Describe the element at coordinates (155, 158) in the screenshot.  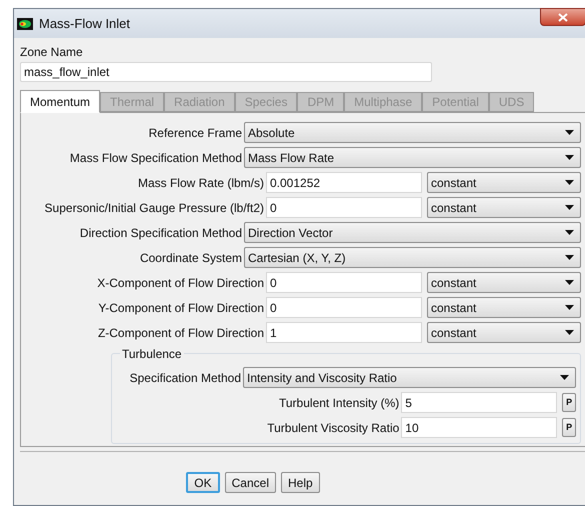
I see `field-label: Mass Flow Specification Method` at that location.